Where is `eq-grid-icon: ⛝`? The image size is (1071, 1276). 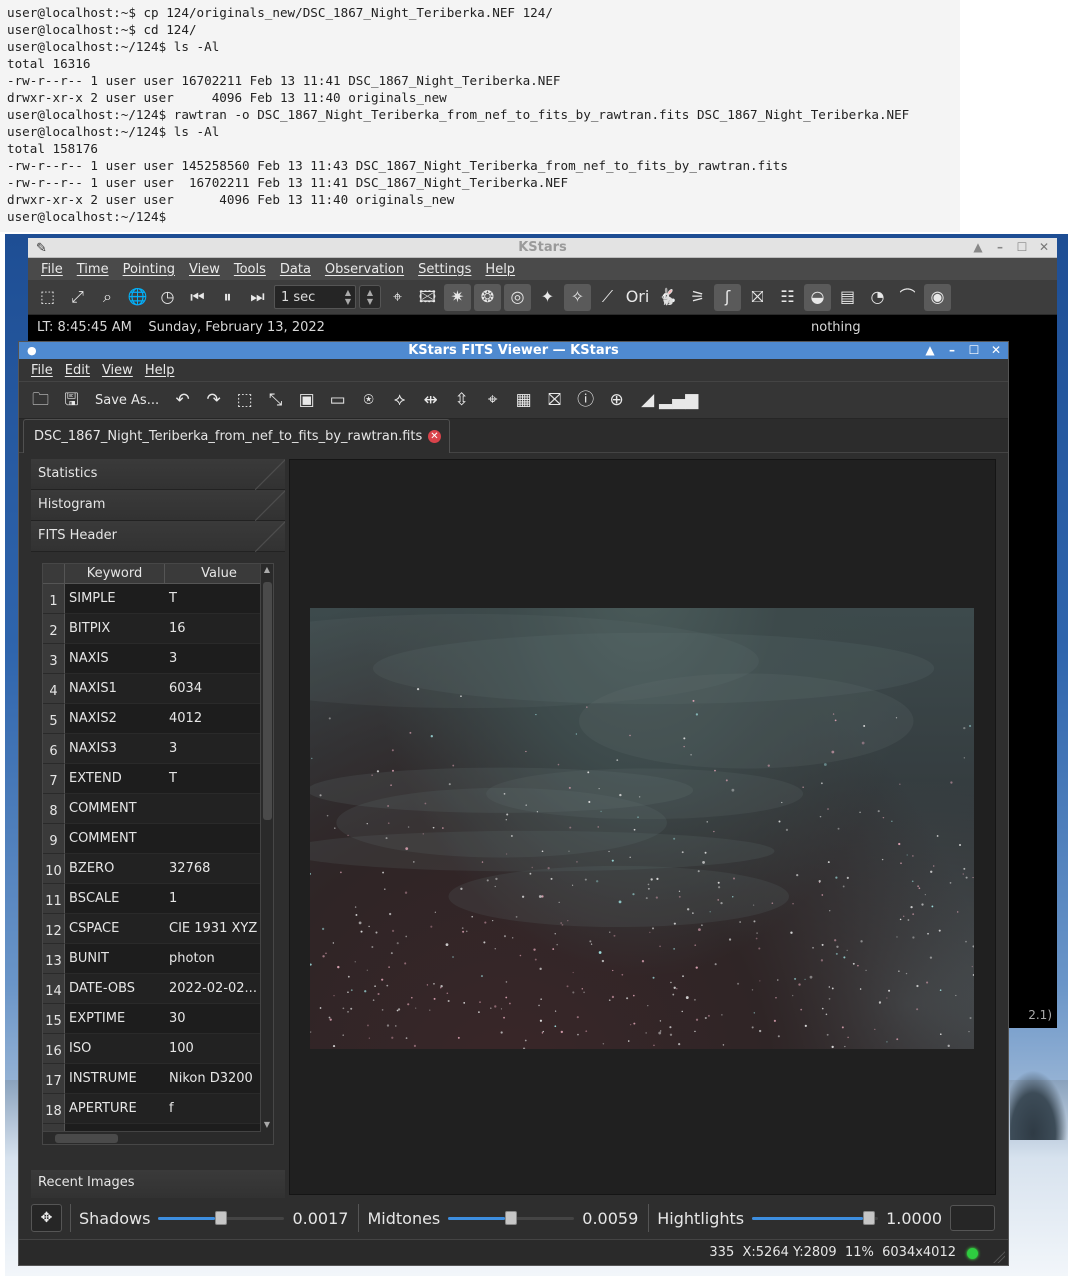 eq-grid-icon: ⛝ is located at coordinates (554, 400).